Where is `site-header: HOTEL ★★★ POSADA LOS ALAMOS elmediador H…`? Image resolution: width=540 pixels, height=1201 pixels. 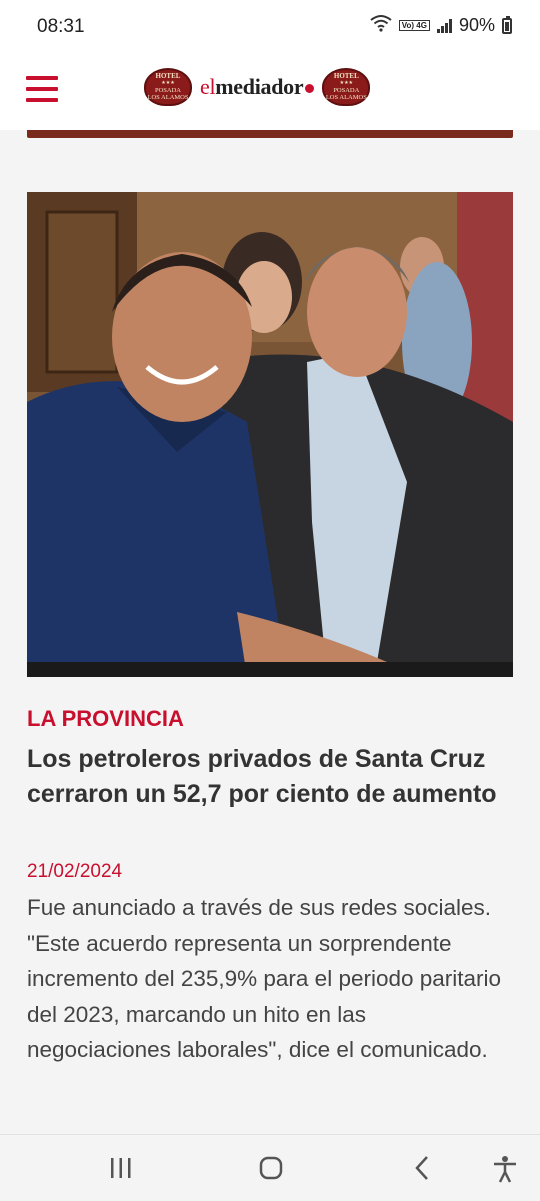
site-header: HOTEL ★★★ POSADA LOS ALAMOS elmediador H… is located at coordinates (270, 92).